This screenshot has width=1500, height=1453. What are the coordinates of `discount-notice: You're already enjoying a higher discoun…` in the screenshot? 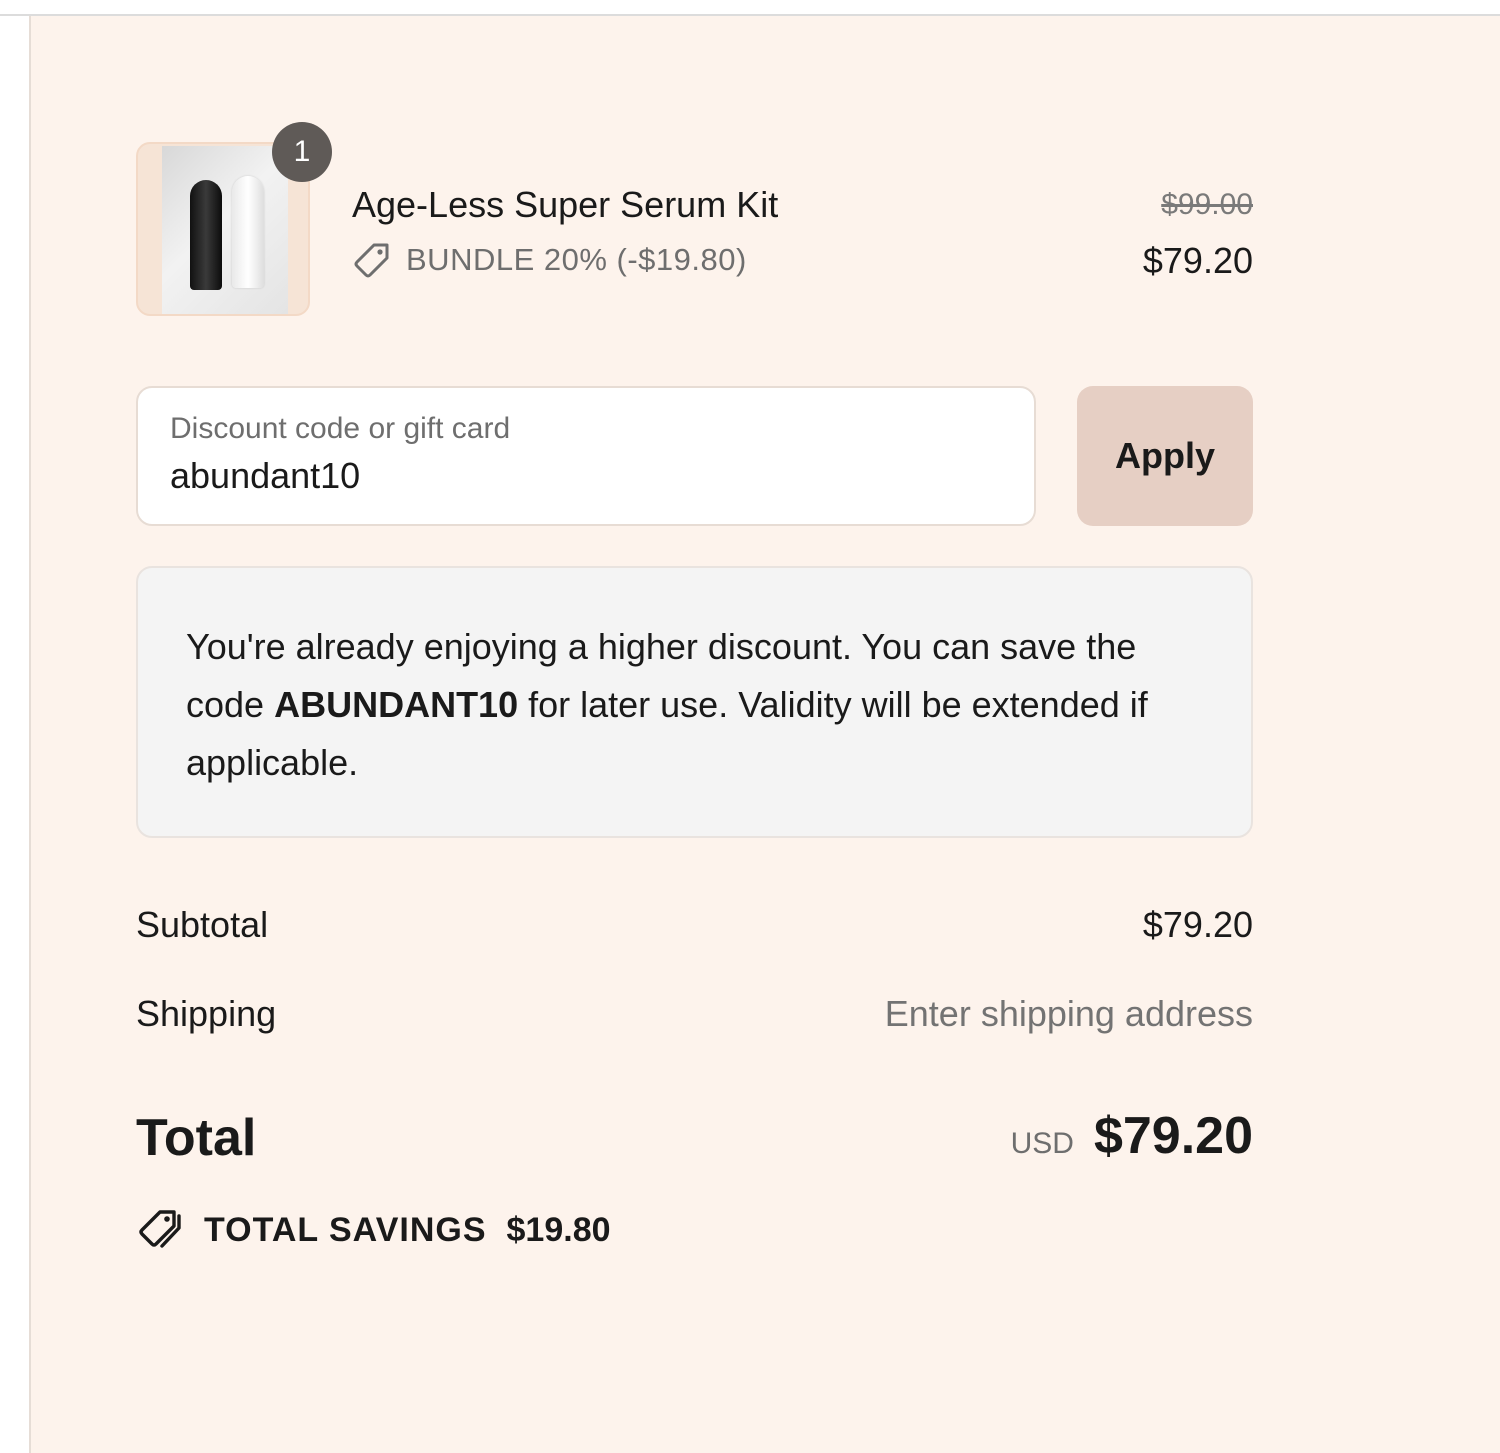 It's located at (694, 702).